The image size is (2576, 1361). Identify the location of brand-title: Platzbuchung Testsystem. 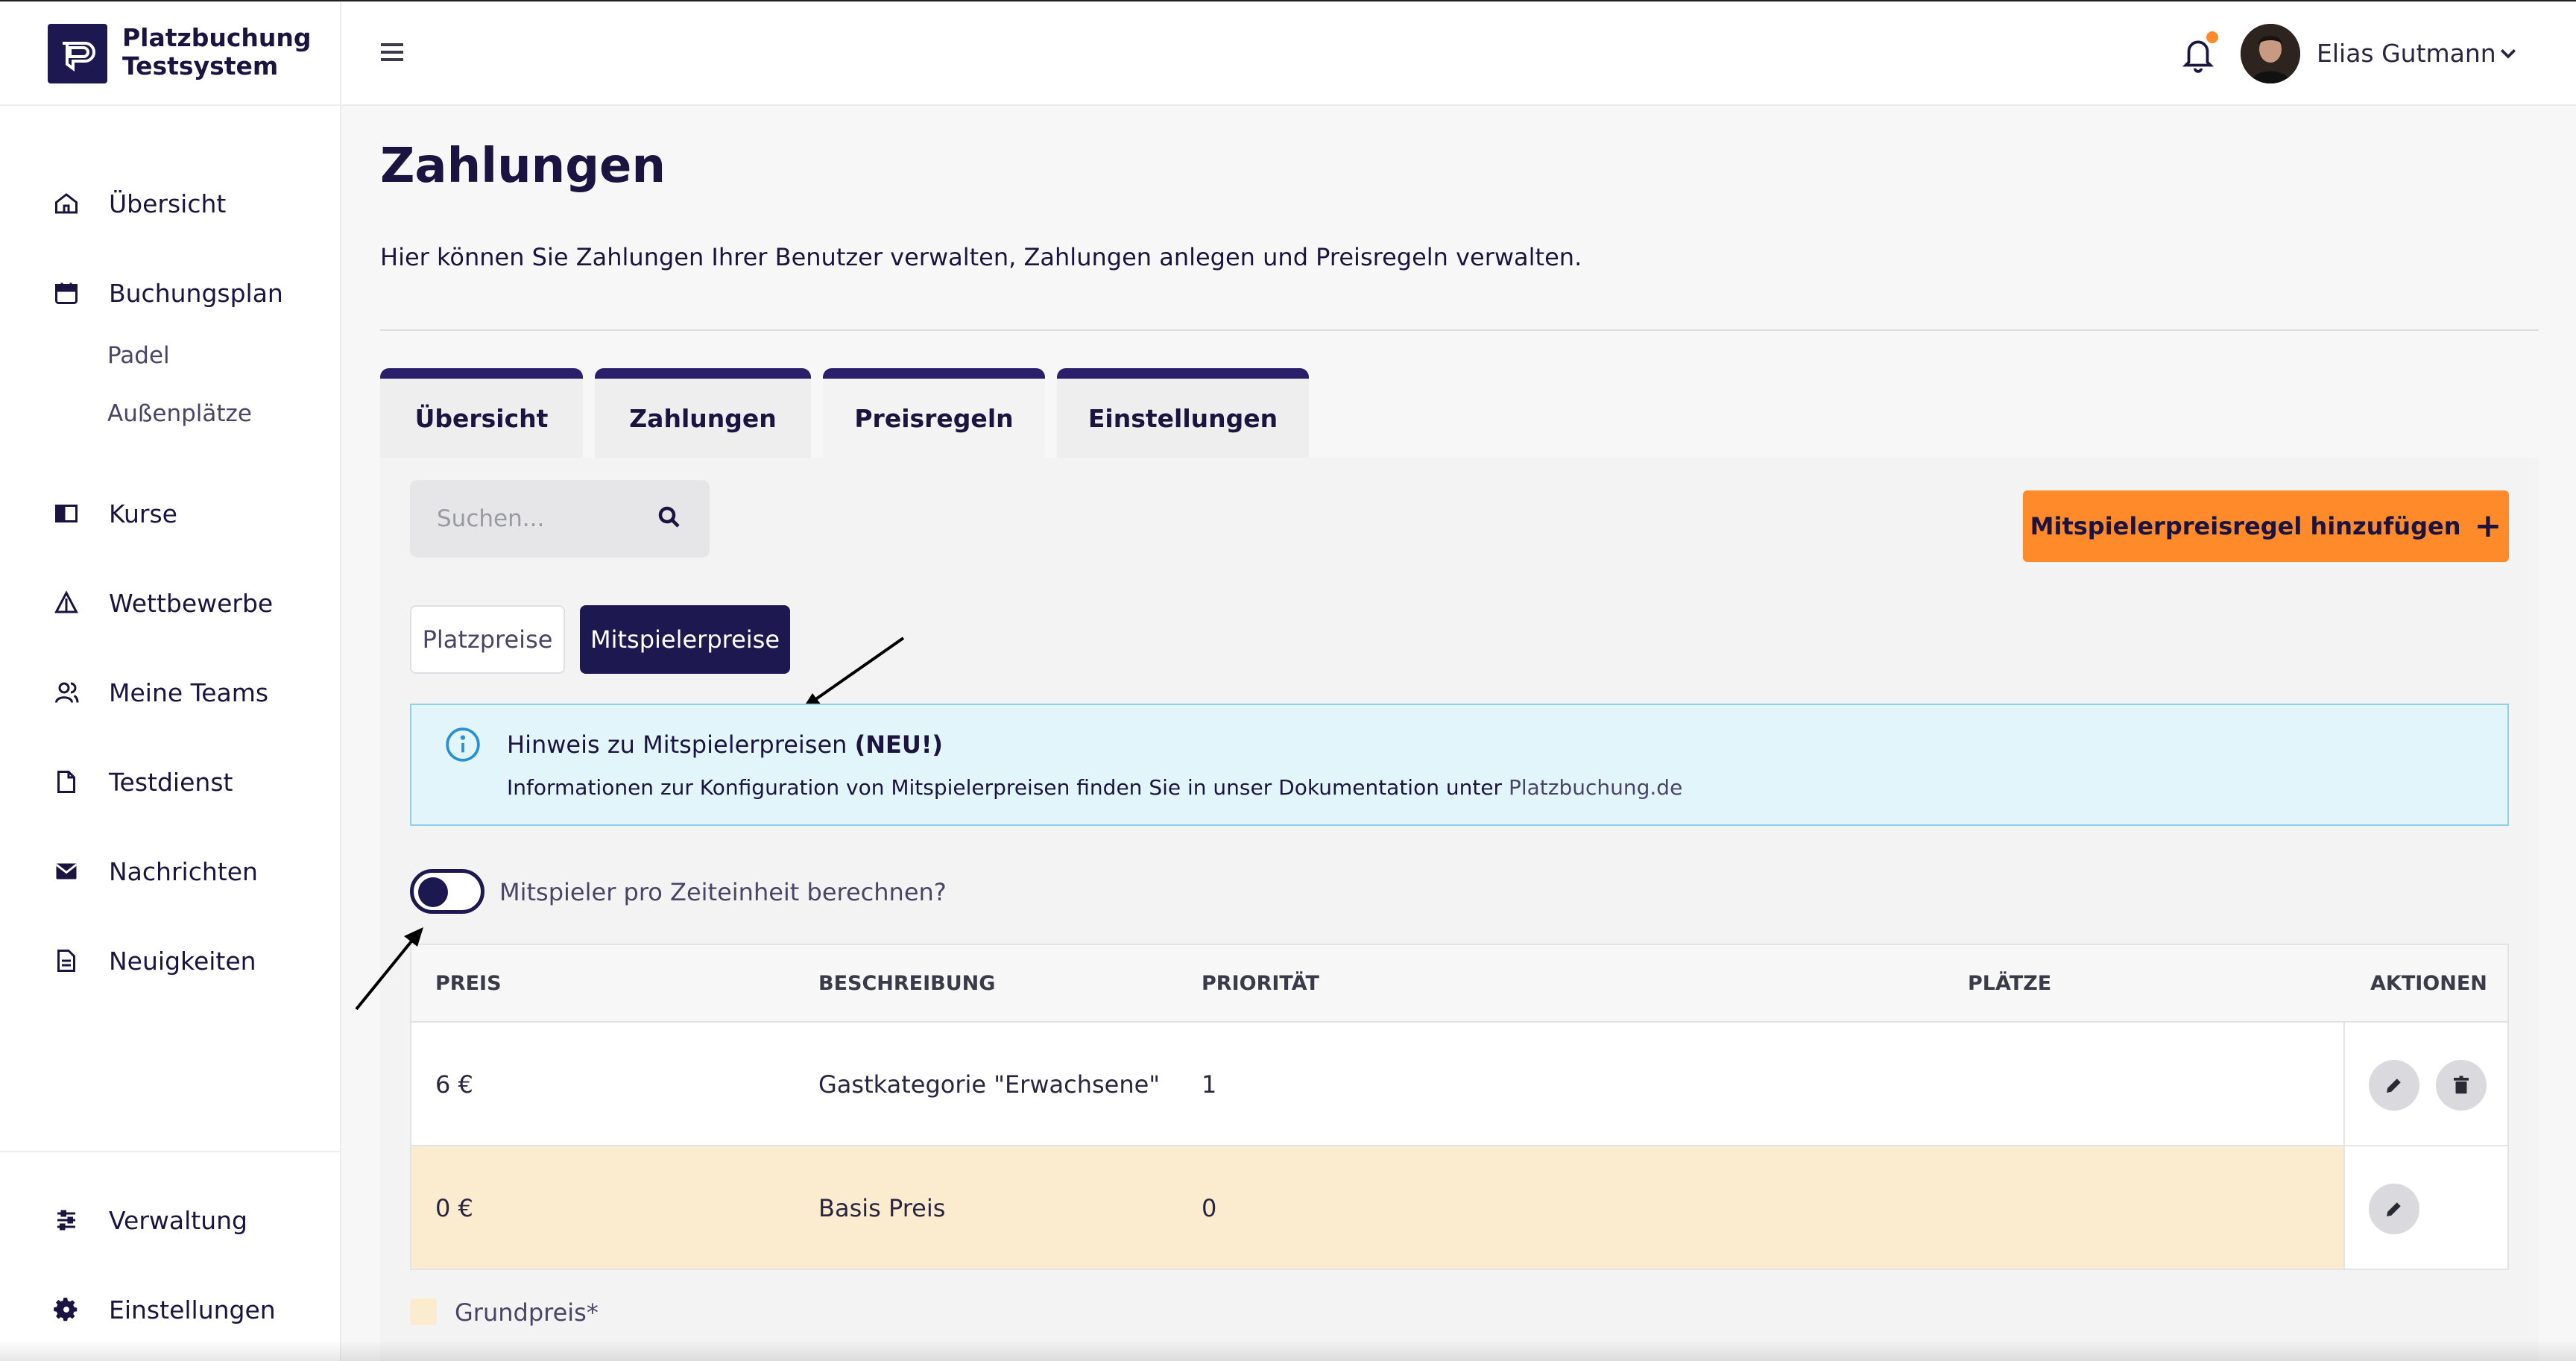
(226, 52).